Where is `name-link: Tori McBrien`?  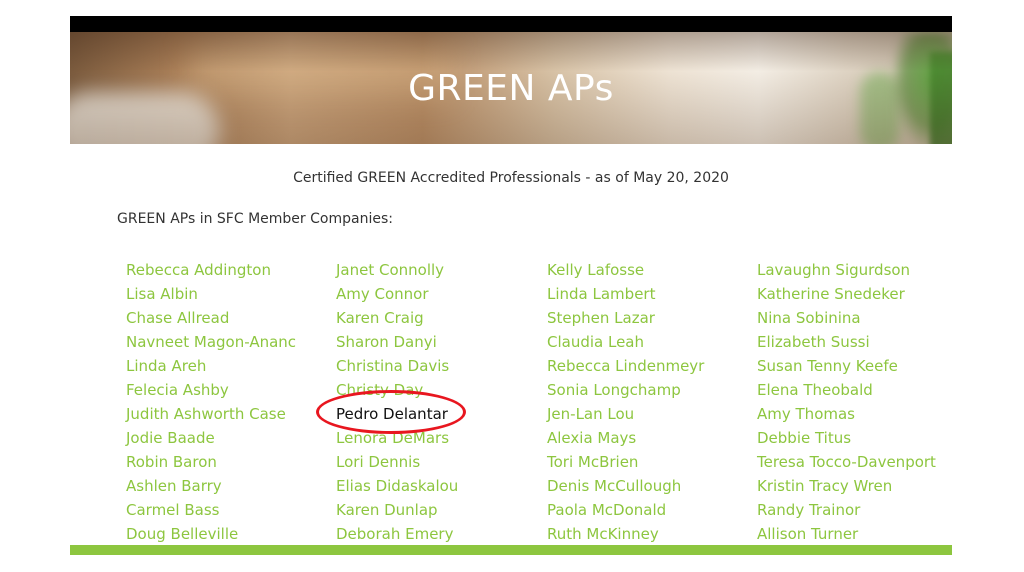 name-link: Tori McBrien is located at coordinates (625, 466).